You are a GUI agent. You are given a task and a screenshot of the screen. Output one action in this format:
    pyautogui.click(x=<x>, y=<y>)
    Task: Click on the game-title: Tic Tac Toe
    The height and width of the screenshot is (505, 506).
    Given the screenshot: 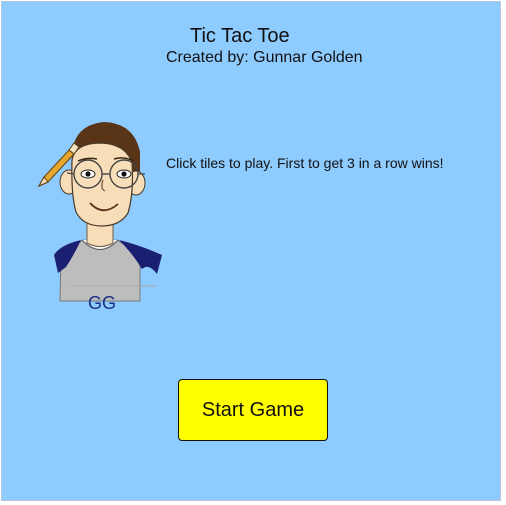 What is the action you would take?
    pyautogui.click(x=240, y=36)
    